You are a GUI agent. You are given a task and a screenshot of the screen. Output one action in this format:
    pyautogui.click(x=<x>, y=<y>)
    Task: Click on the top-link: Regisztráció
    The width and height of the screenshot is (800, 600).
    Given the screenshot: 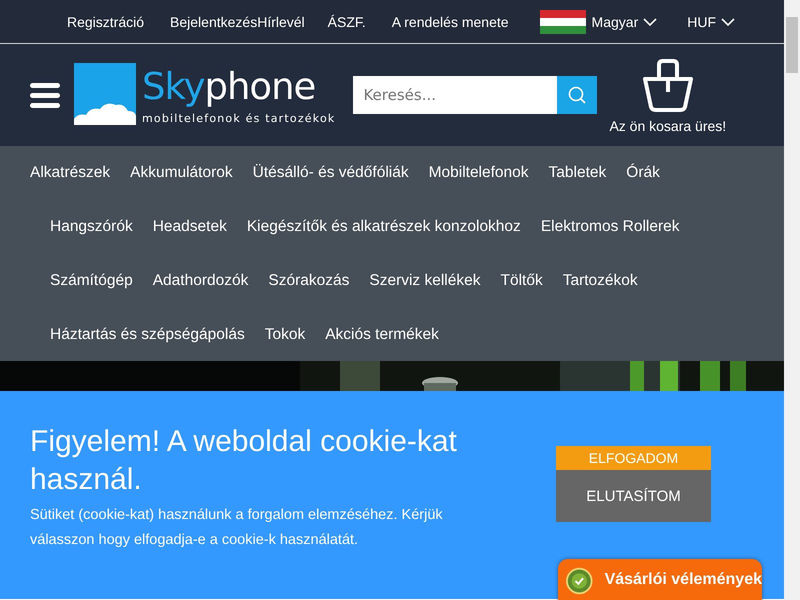 What is the action you would take?
    pyautogui.click(x=105, y=22)
    